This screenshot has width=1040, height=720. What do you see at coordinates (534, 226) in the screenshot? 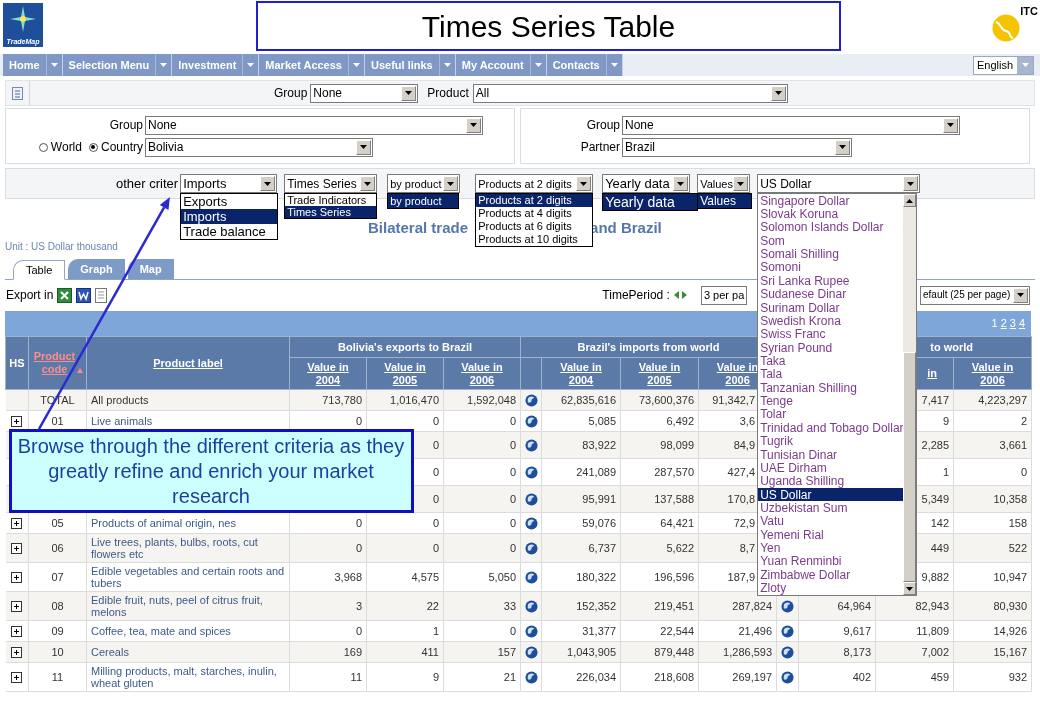
I see `dropdown-option: Products at 6 digits` at bounding box center [534, 226].